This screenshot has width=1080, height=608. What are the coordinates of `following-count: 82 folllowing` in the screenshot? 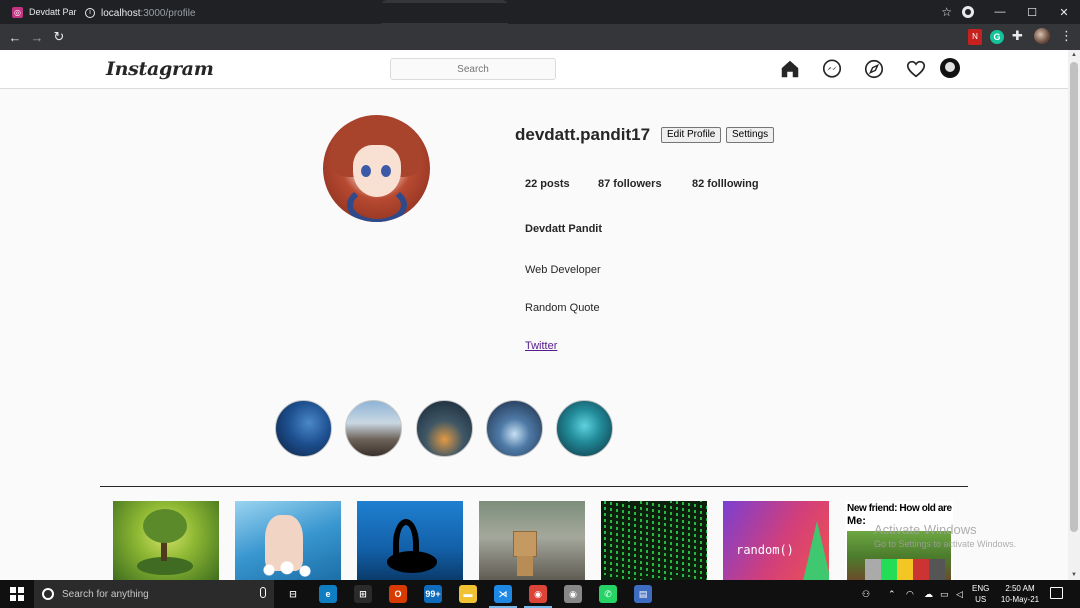 It's located at (725, 184).